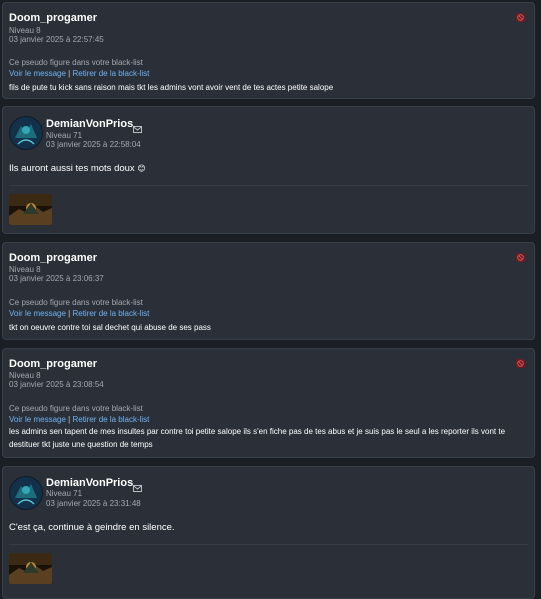  I want to click on post-date: 03 janvier 2025 à 23:06:37, so click(56, 279).